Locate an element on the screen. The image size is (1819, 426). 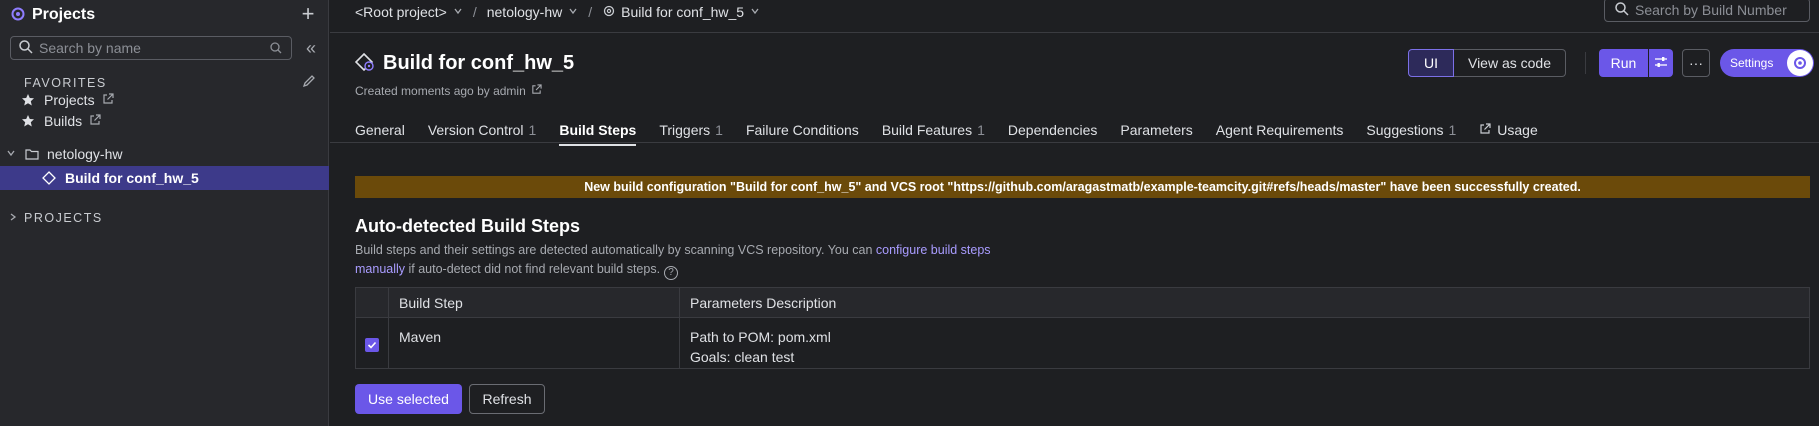
settings-label: Settings is located at coordinates (1752, 63).